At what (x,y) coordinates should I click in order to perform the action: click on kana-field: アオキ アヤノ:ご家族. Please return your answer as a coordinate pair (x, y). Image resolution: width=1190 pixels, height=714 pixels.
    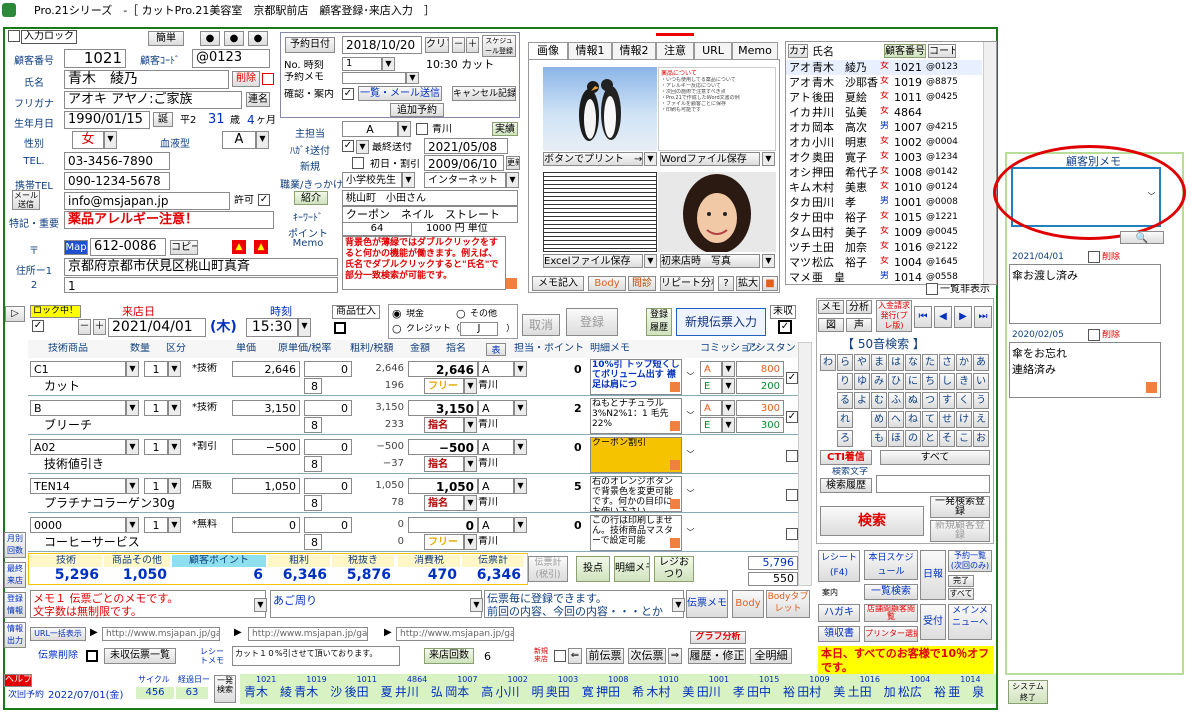
    Looking at the image, I should click on (153, 100).